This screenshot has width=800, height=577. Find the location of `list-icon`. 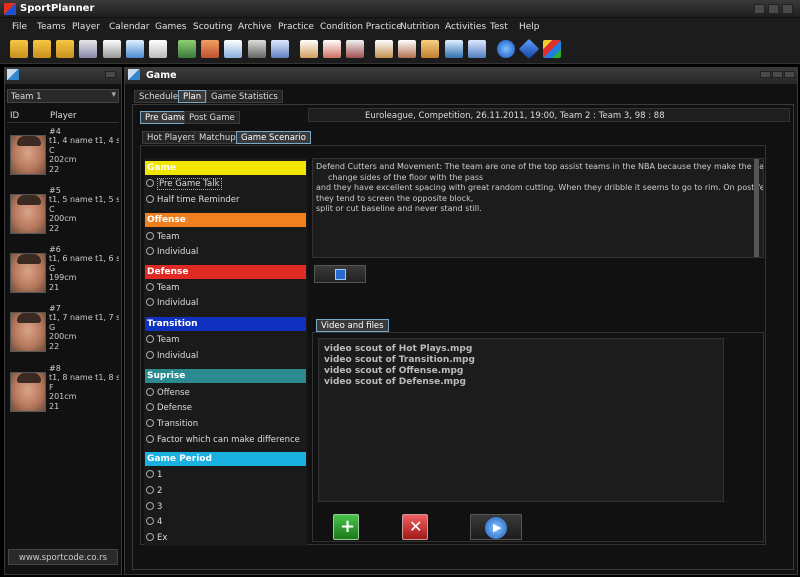

list-icon is located at coordinates (407, 49).